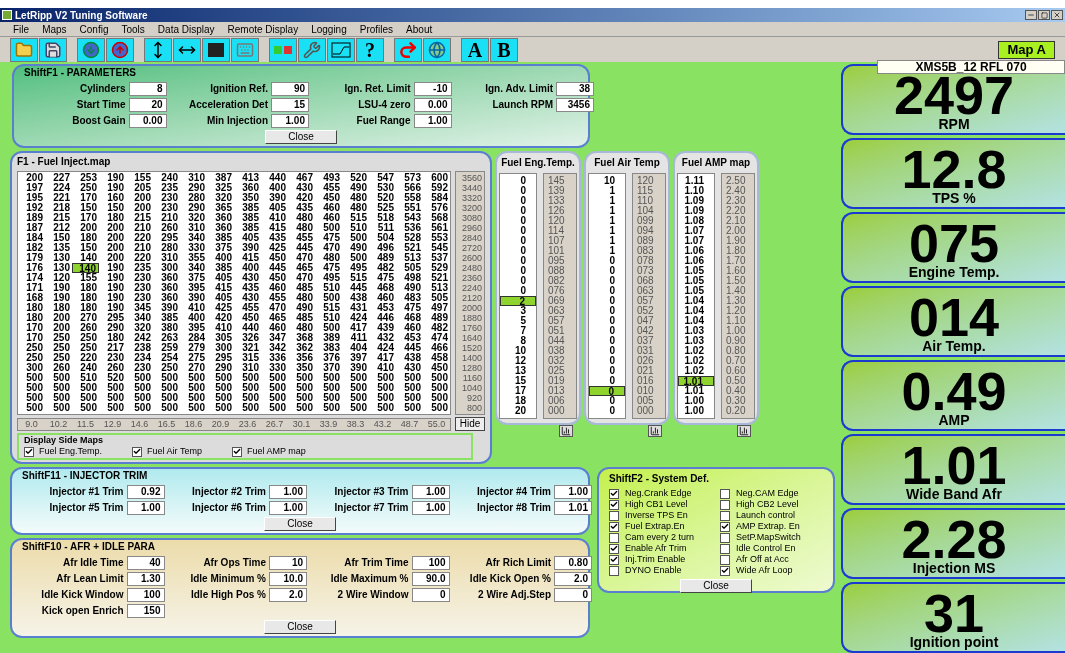 This screenshot has height=653, width=1065. Describe the element at coordinates (58, 208) in the screenshot. I see `table-cell: 218` at that location.